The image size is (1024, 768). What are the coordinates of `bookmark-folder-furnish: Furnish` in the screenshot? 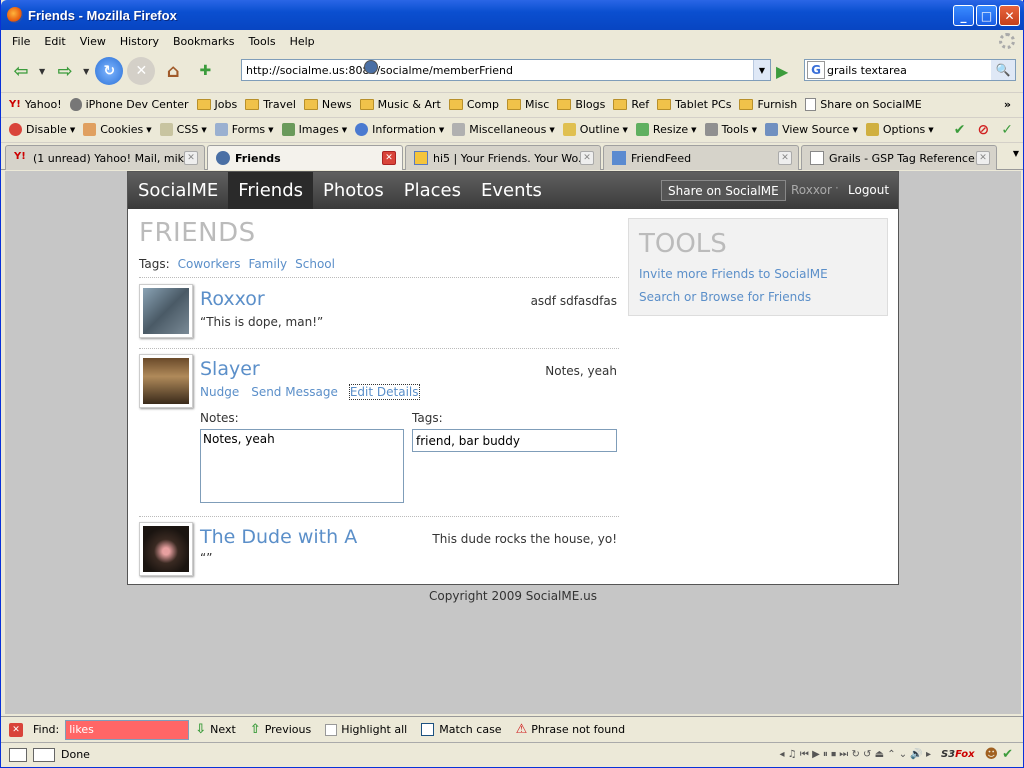 It's located at (768, 104).